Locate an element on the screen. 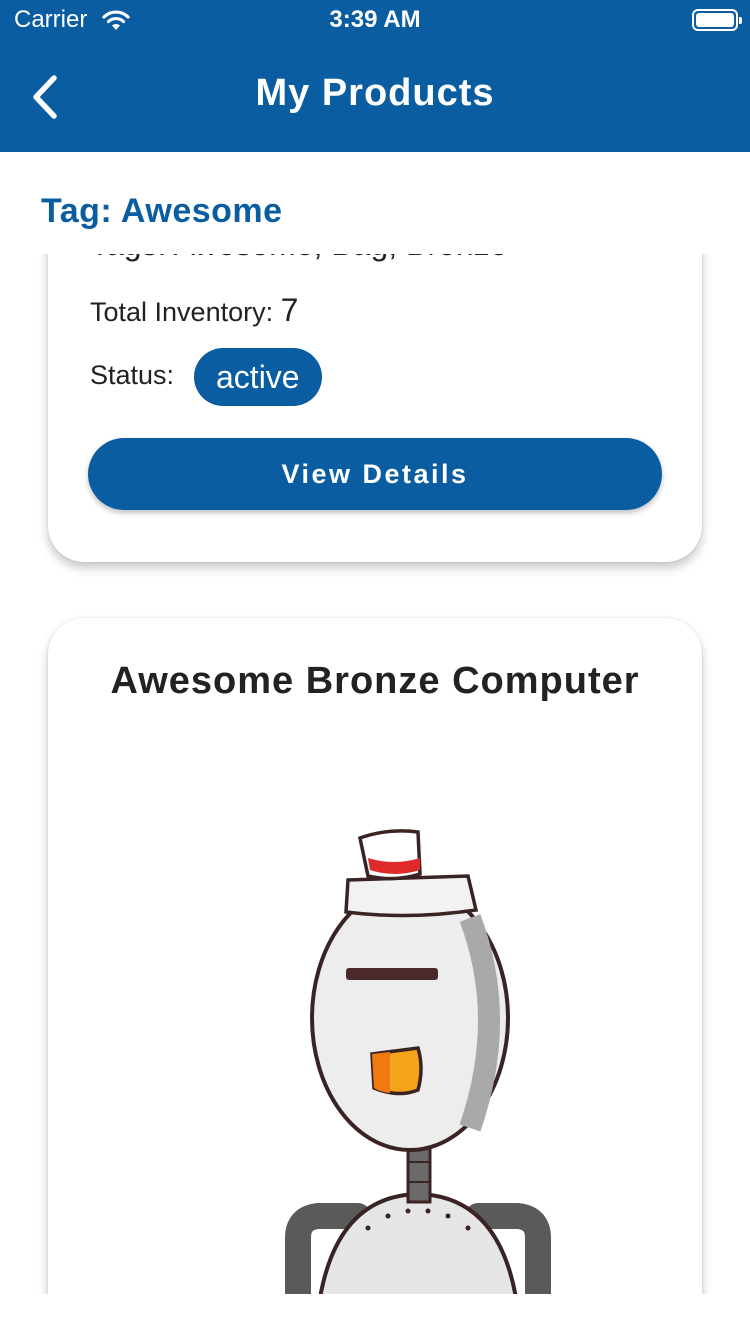 The image size is (750, 1334). status-bar: Carrier 3:39 AM is located at coordinates (375, 20).